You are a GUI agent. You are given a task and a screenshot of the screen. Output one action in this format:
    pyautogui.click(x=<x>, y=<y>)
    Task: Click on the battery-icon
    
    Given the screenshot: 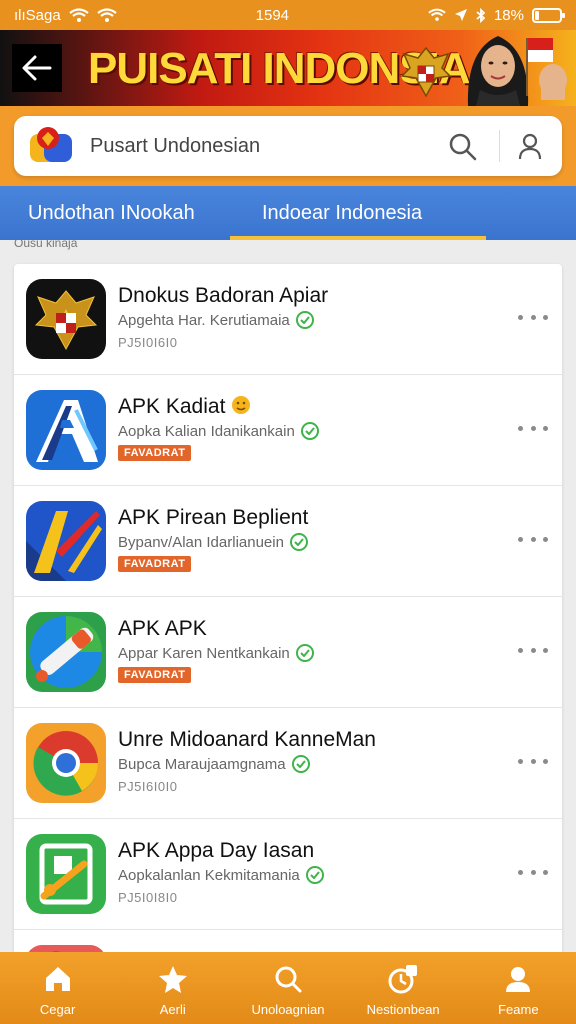 What is the action you would take?
    pyautogui.click(x=548, y=15)
    